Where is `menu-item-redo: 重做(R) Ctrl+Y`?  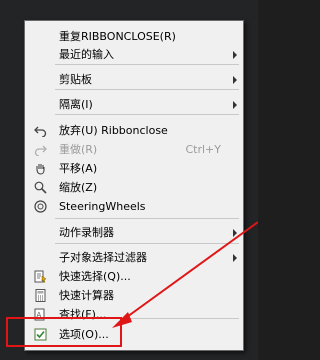
menu-item-redo: 重做(R) Ctrl+Y is located at coordinates (134, 149).